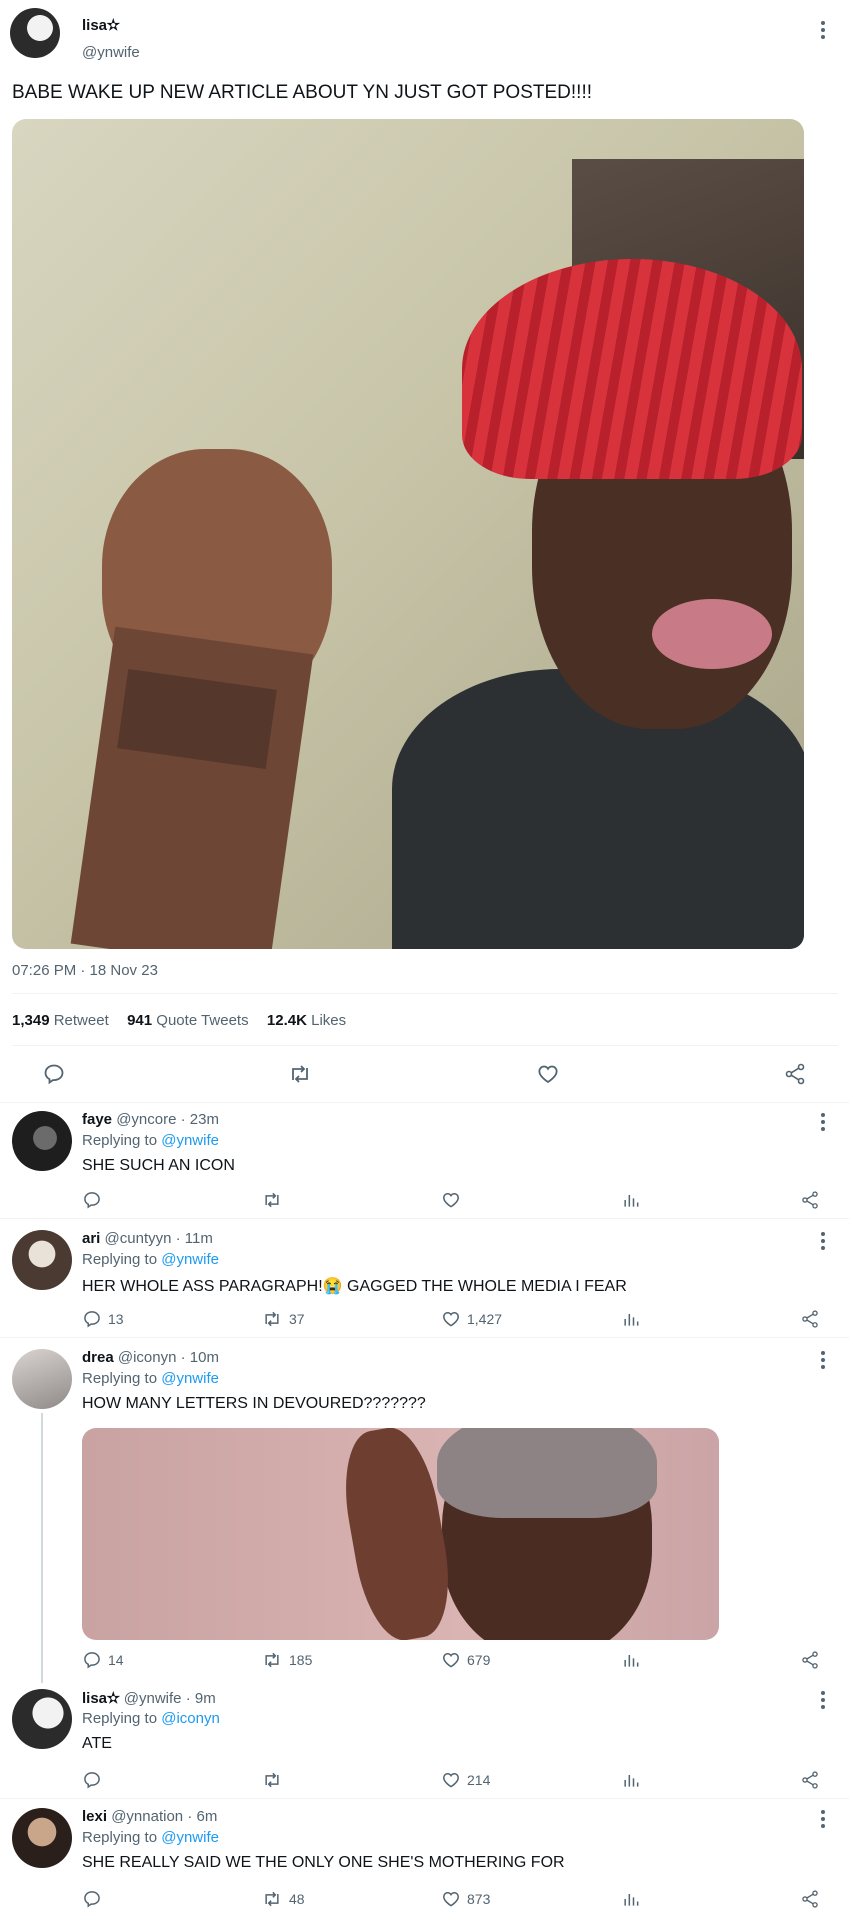 The width and height of the screenshot is (849, 1920). What do you see at coordinates (85, 970) in the screenshot?
I see `tweet-timestamp: 07:26 PM · 18 Nov 23` at bounding box center [85, 970].